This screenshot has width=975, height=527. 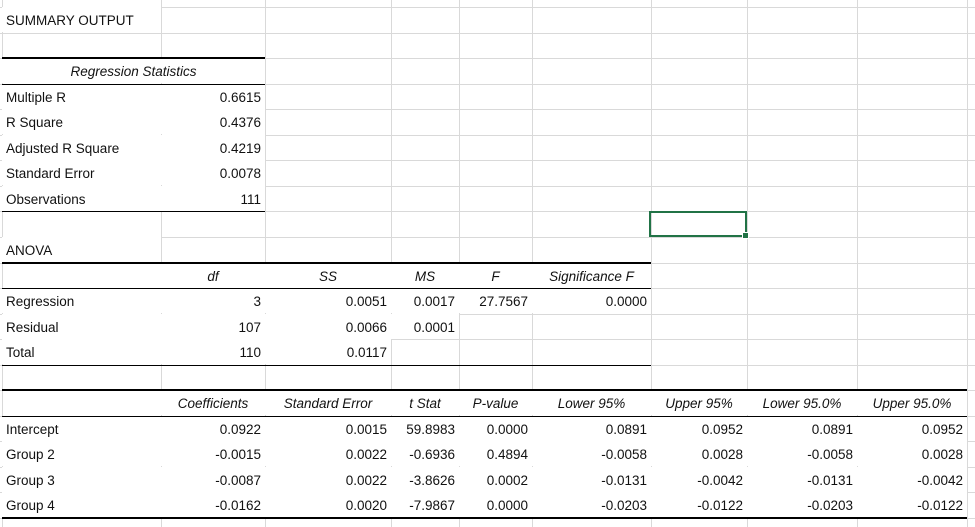 What do you see at coordinates (328, 351) in the screenshot?
I see `anova-value: 0.0117` at bounding box center [328, 351].